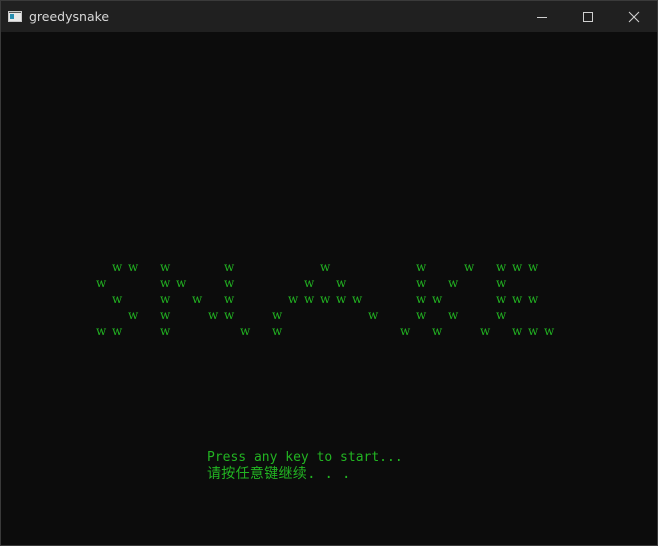 The image size is (658, 546). I want to click on console-app-icon, so click(15, 16).